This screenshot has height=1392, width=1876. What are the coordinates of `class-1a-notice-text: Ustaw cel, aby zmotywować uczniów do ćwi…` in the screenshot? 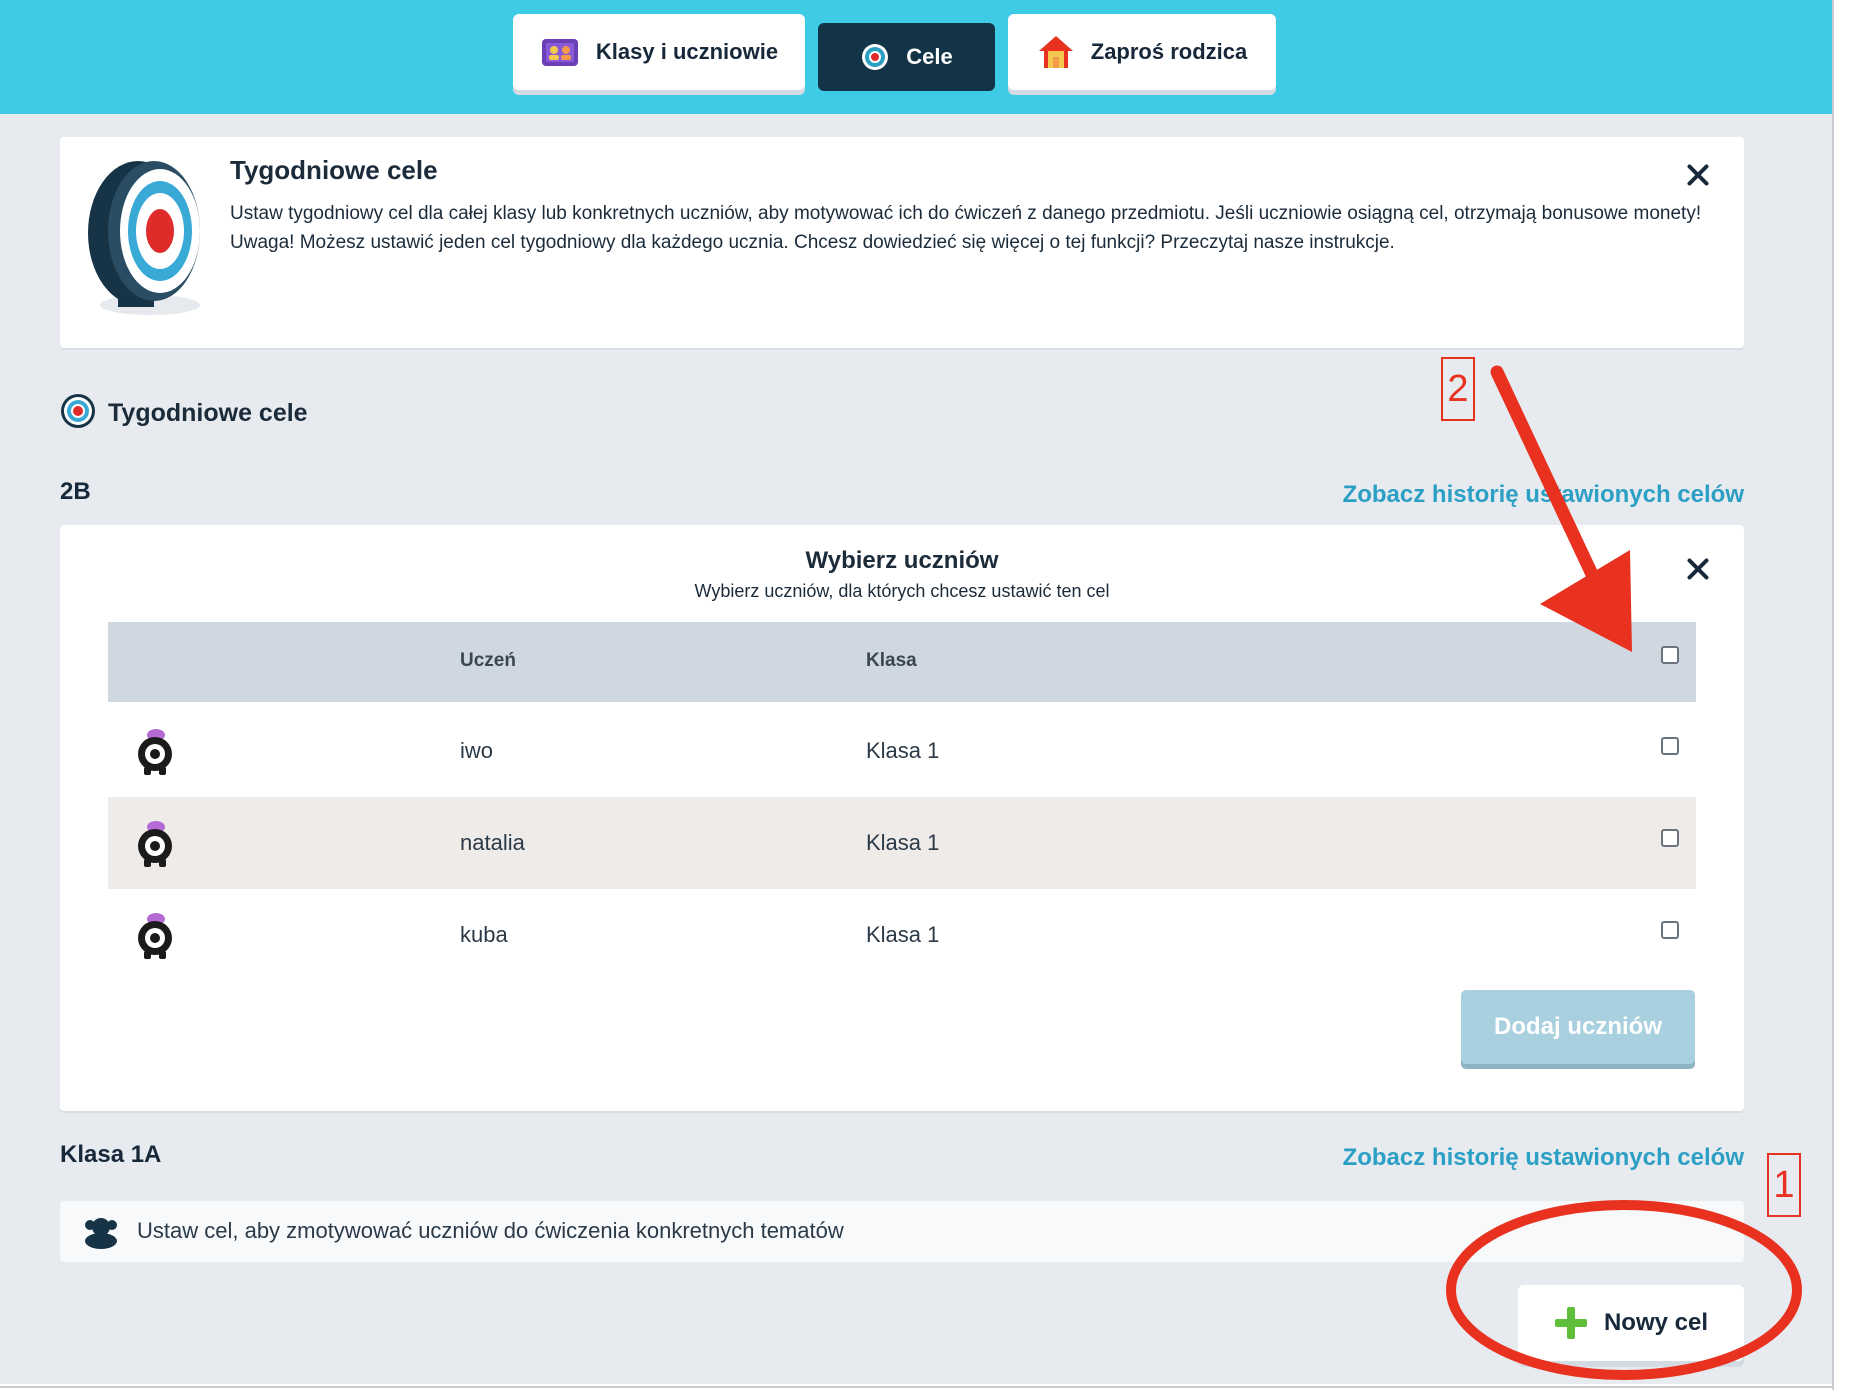 It's located at (490, 1230).